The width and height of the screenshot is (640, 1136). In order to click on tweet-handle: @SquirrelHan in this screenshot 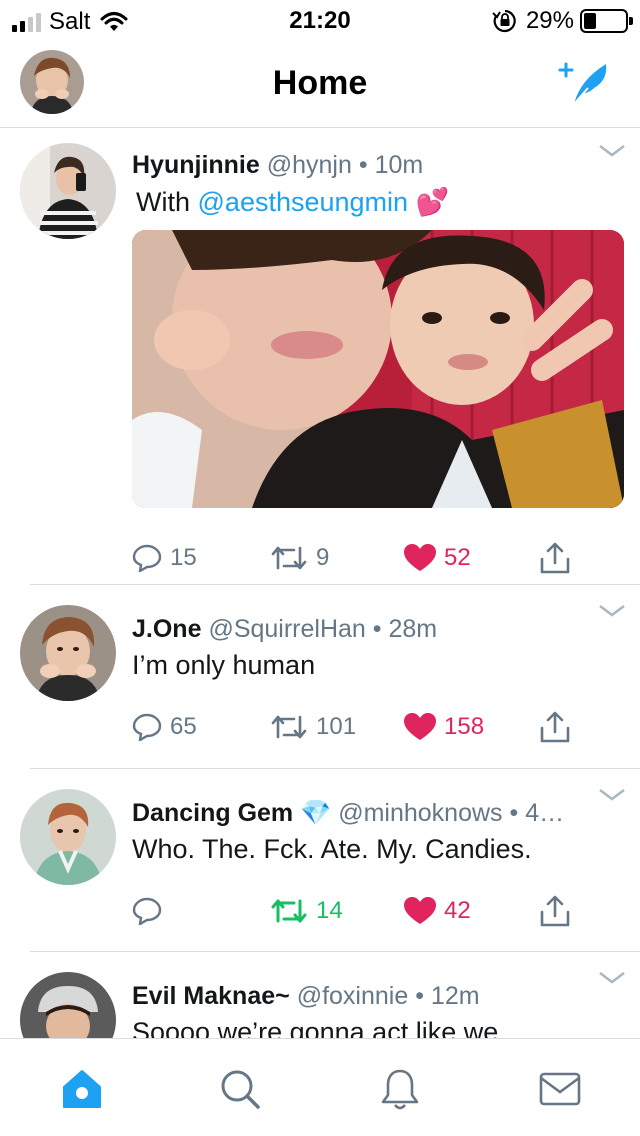, I will do `click(286, 629)`.